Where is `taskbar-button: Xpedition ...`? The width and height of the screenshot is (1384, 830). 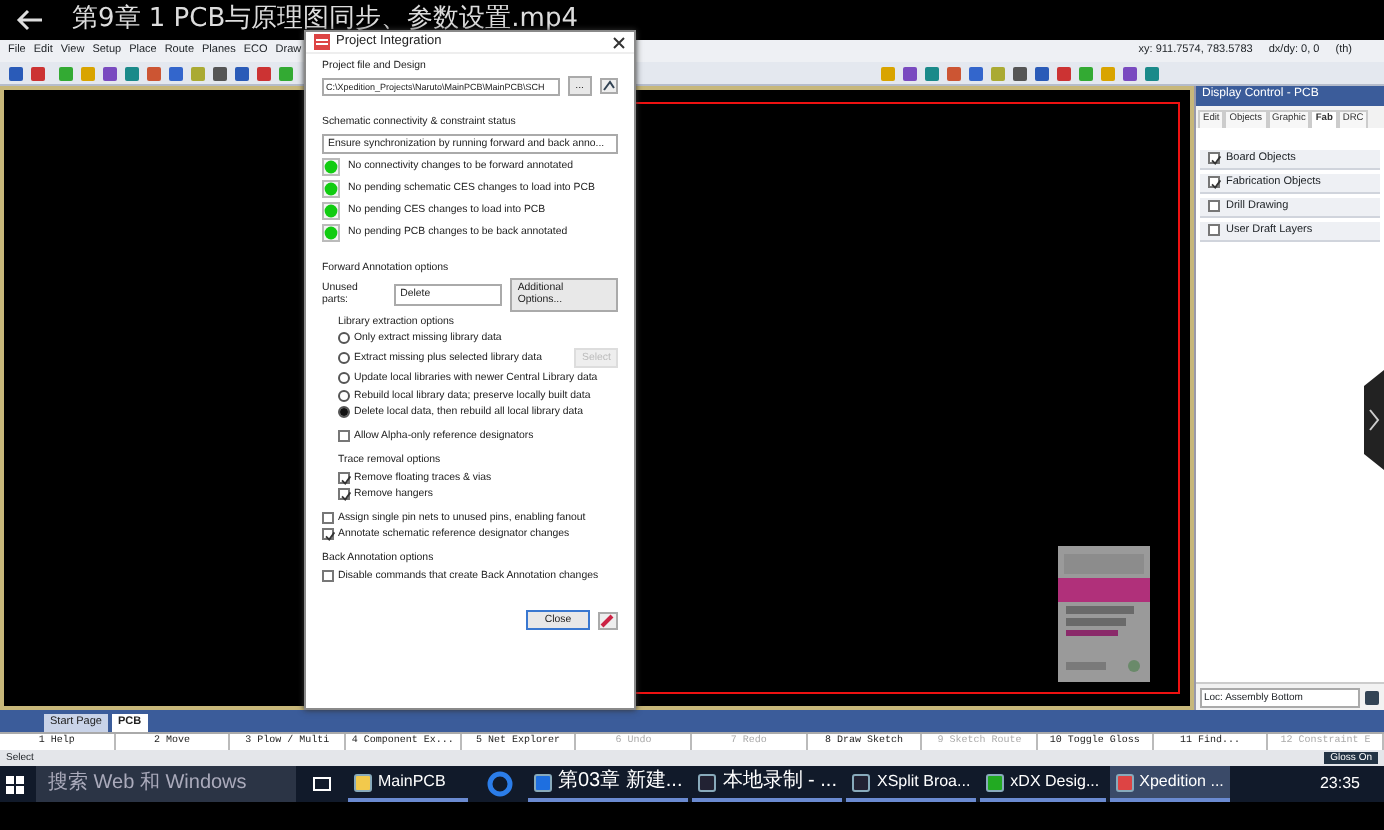 taskbar-button: Xpedition ... is located at coordinates (1169, 784).